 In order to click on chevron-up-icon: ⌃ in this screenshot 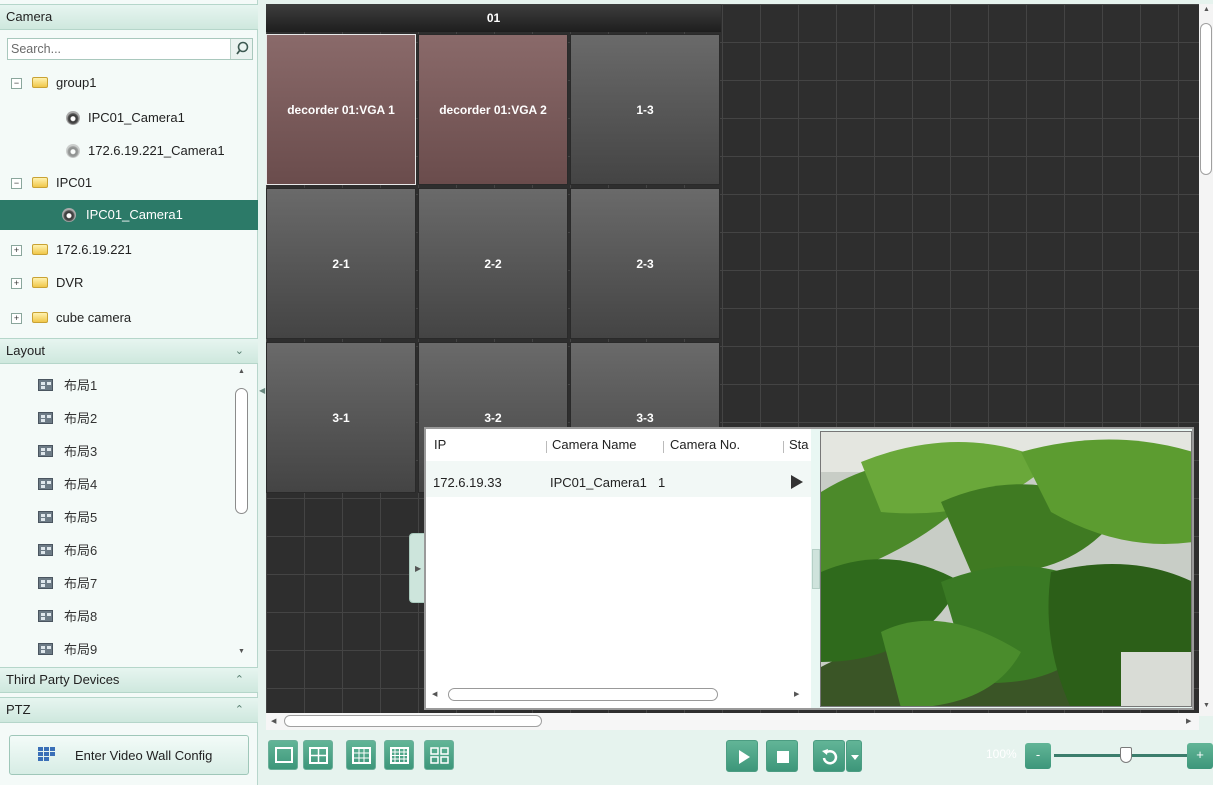, I will do `click(239, 680)`.